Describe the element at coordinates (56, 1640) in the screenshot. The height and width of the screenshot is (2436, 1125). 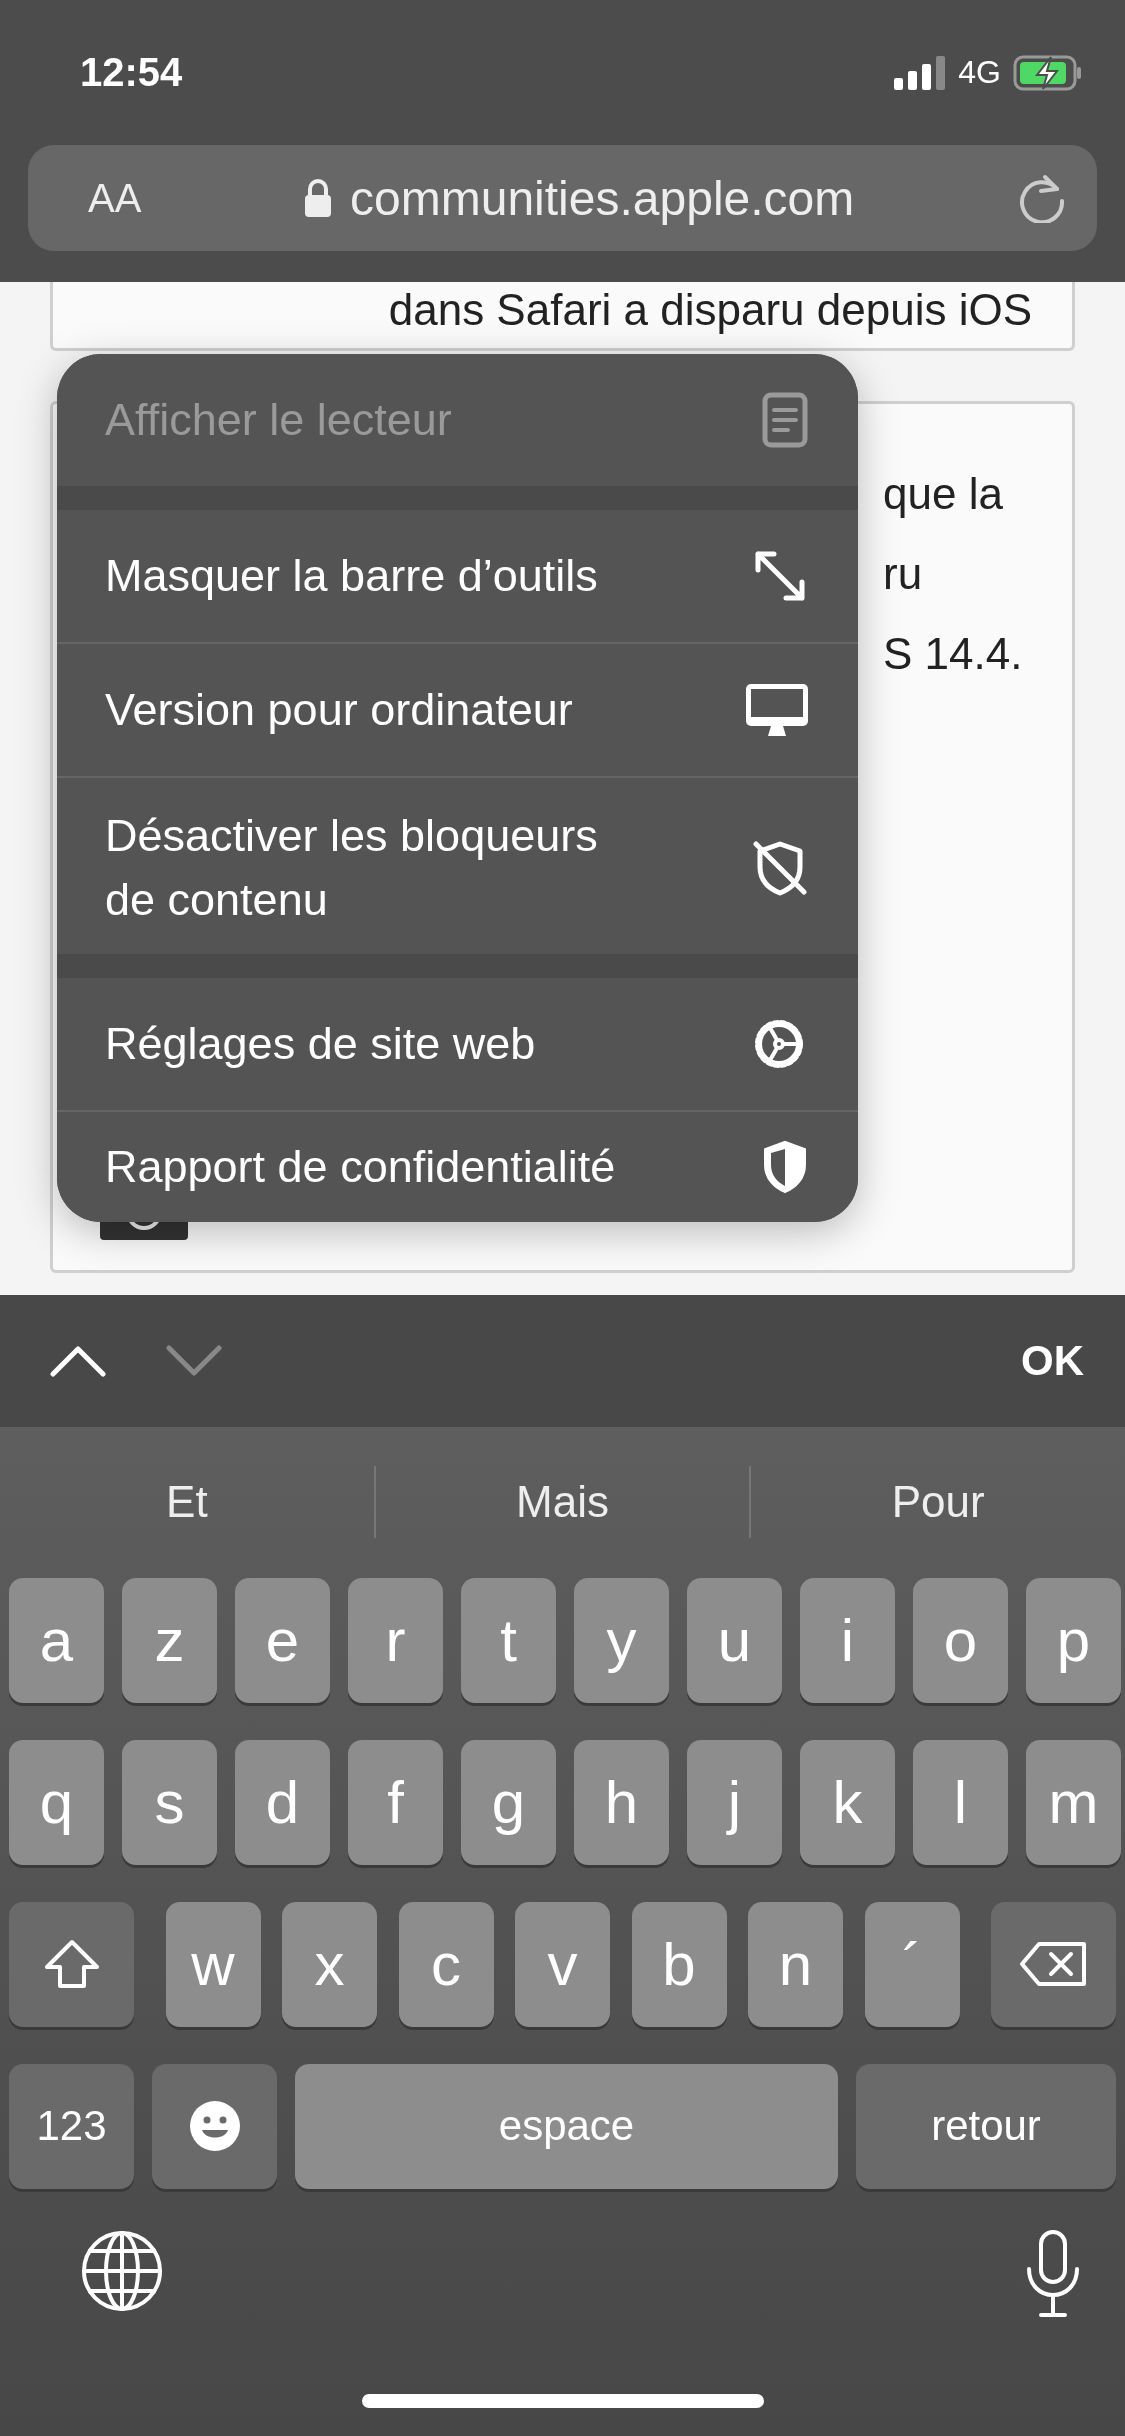
I see `key: a` at that location.